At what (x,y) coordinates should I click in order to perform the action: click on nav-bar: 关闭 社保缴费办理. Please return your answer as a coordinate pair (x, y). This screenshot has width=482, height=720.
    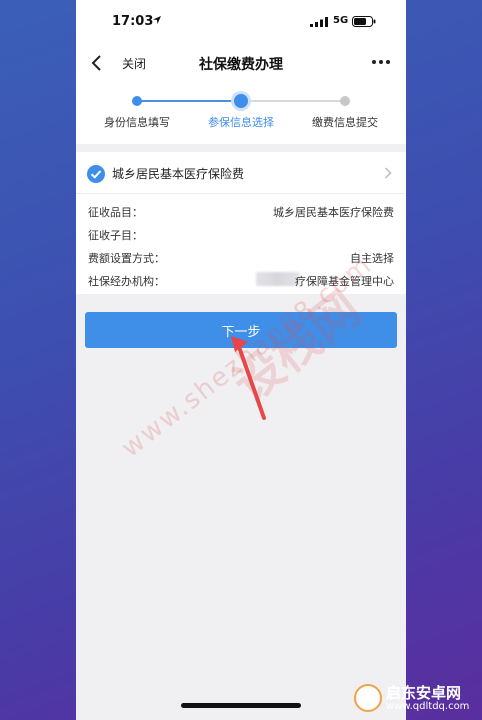
    Looking at the image, I should click on (241, 63).